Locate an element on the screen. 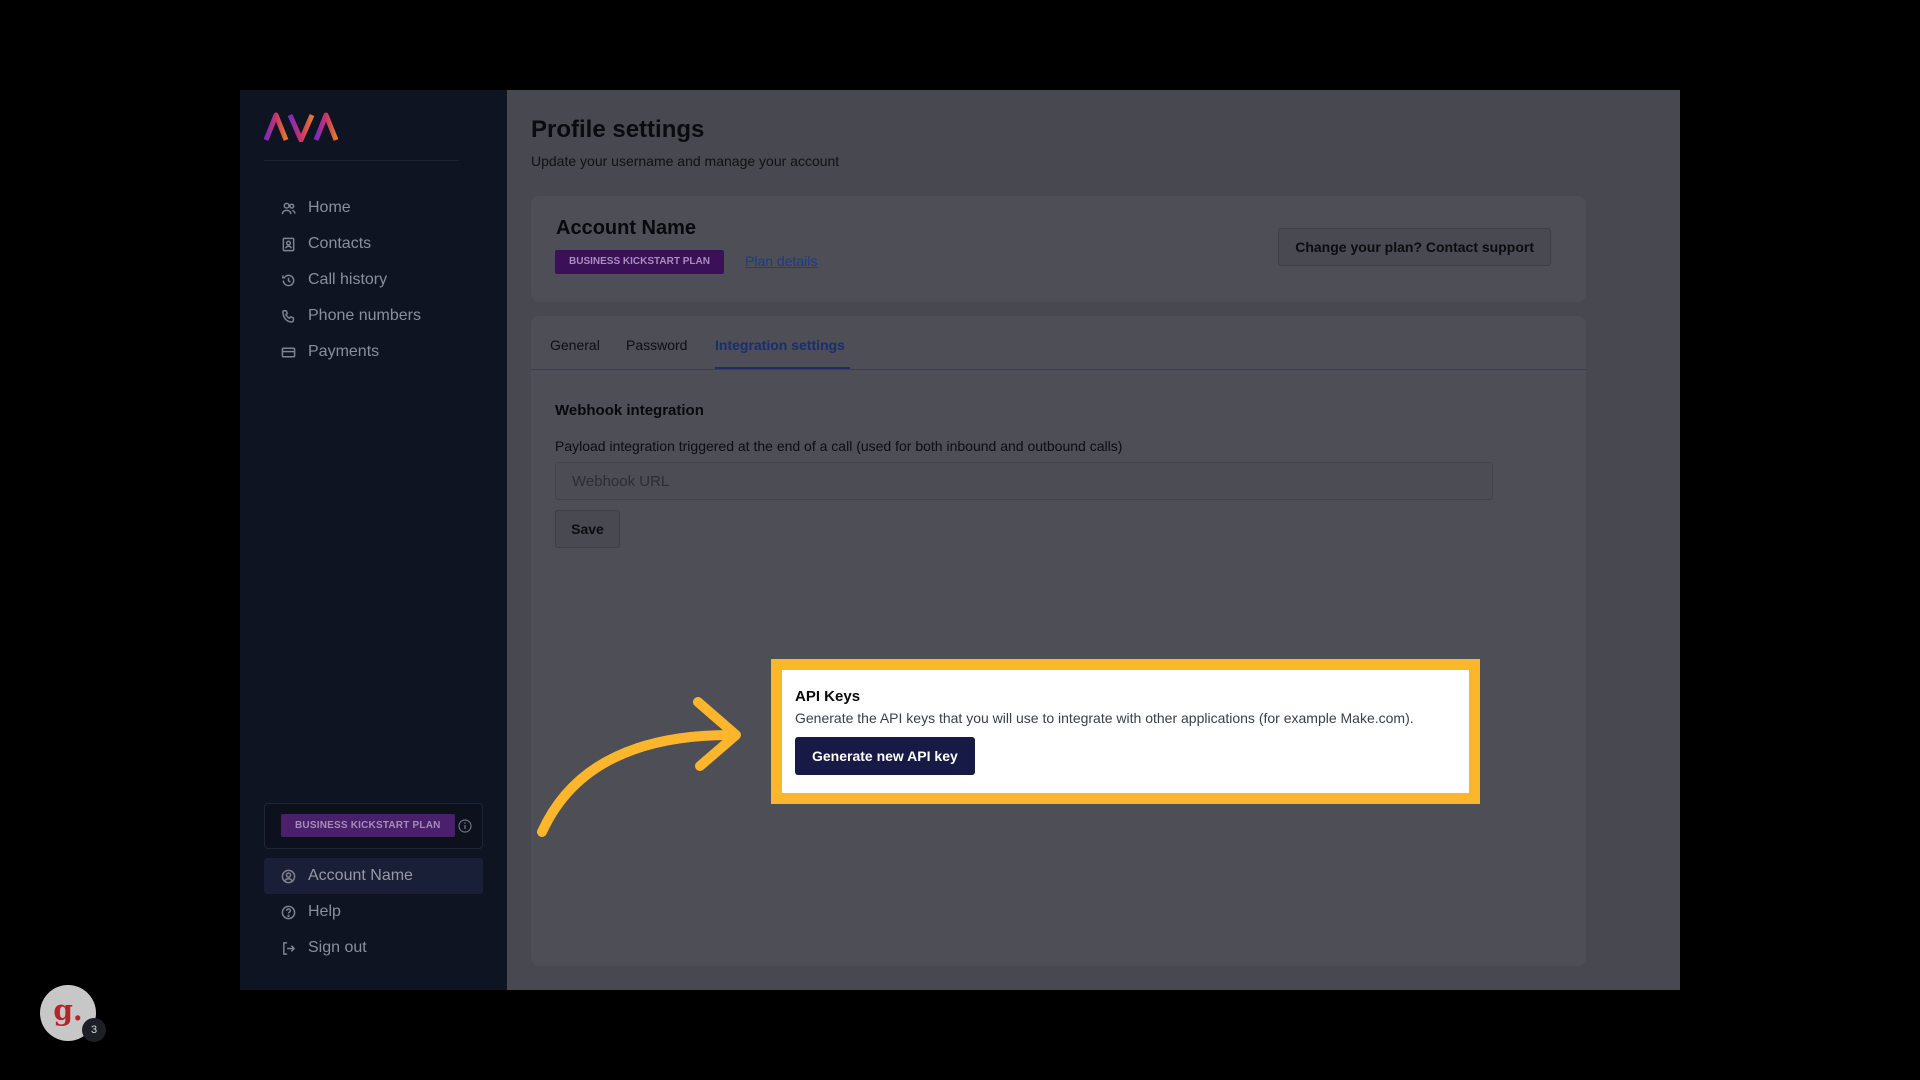 Image resolution: width=1920 pixels, height=1080 pixels. sidebar-item-contacts: Contacts is located at coordinates (374, 244).